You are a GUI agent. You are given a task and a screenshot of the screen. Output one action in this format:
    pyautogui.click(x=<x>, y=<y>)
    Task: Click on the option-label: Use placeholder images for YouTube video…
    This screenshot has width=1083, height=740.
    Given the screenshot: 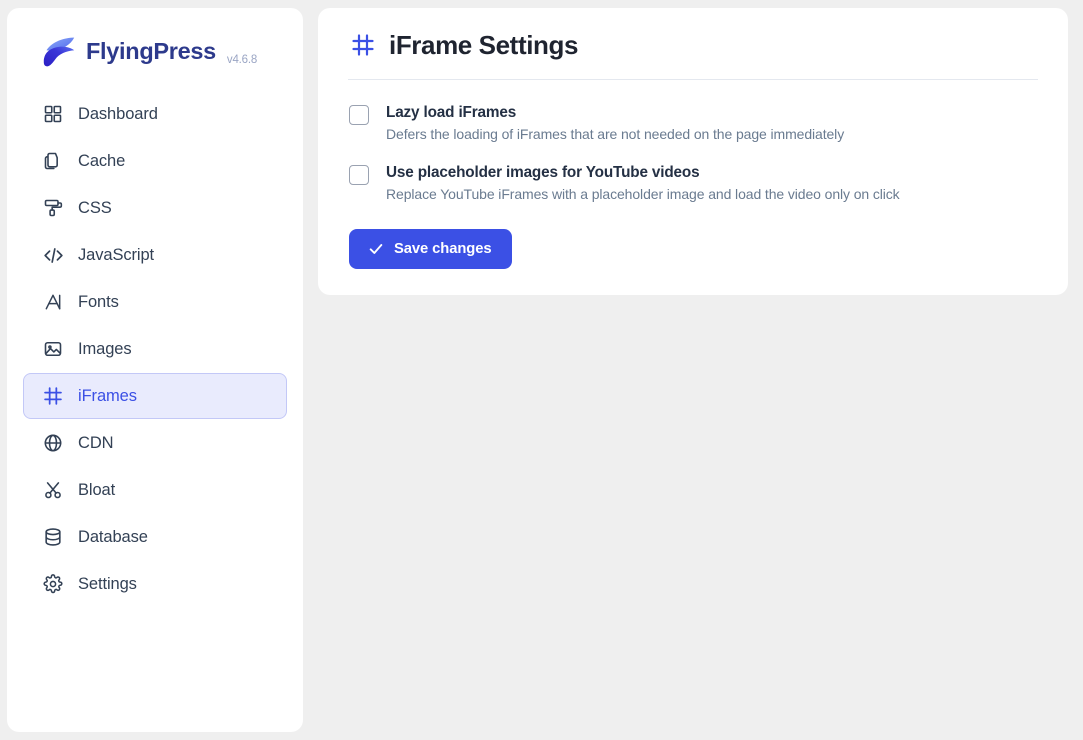 What is the action you would take?
    pyautogui.click(x=643, y=172)
    